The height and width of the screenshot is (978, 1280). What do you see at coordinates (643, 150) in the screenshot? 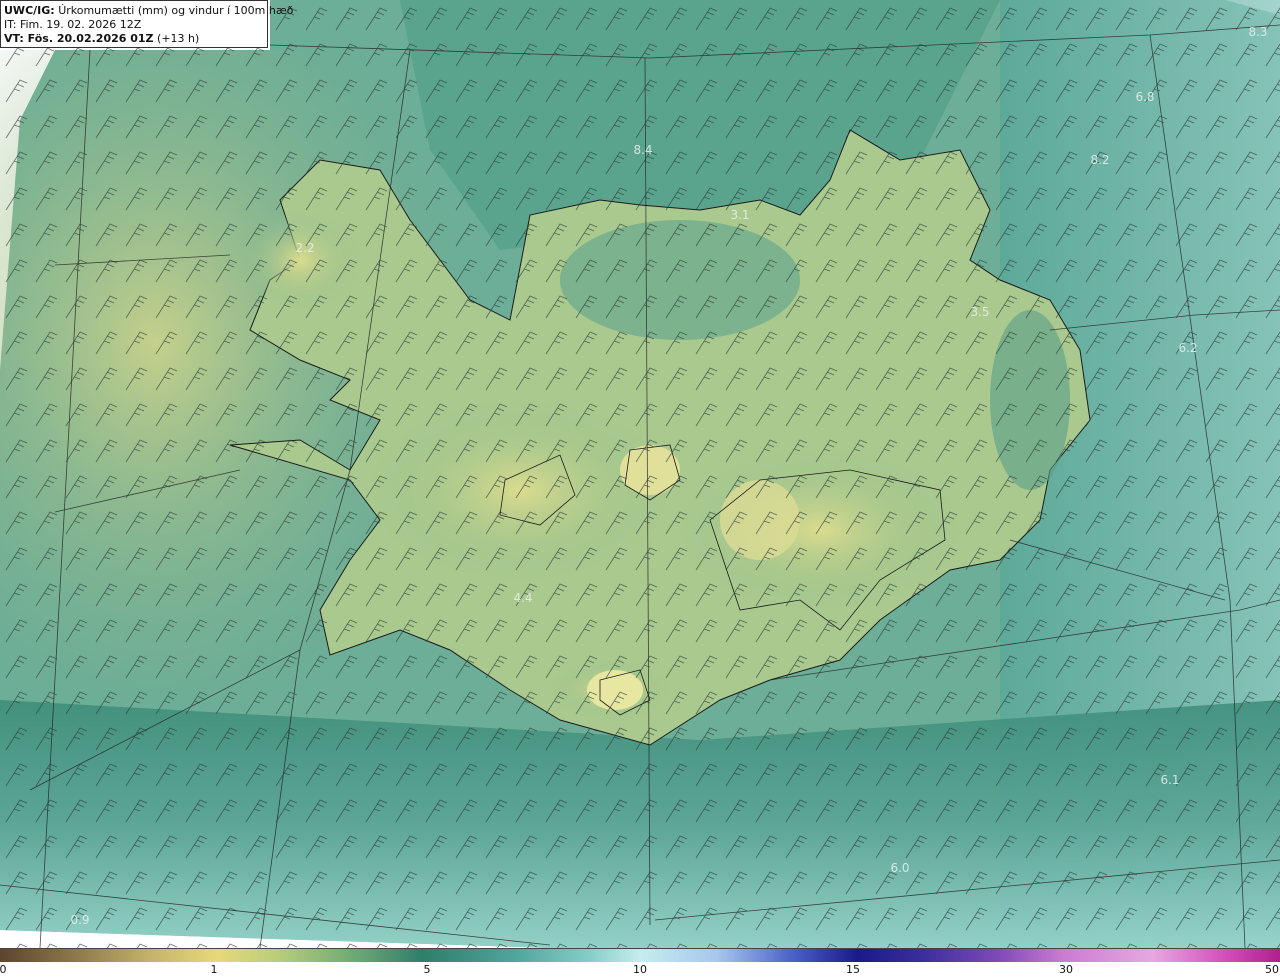
I see `value-label: 8.4` at bounding box center [643, 150].